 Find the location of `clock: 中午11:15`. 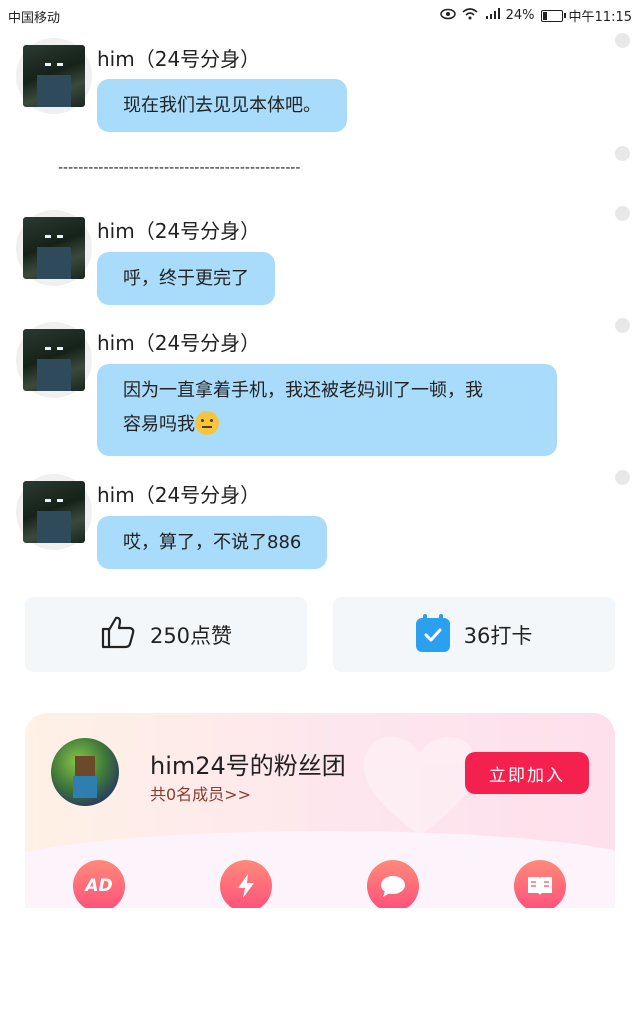

clock: 中午11:15 is located at coordinates (600, 17).